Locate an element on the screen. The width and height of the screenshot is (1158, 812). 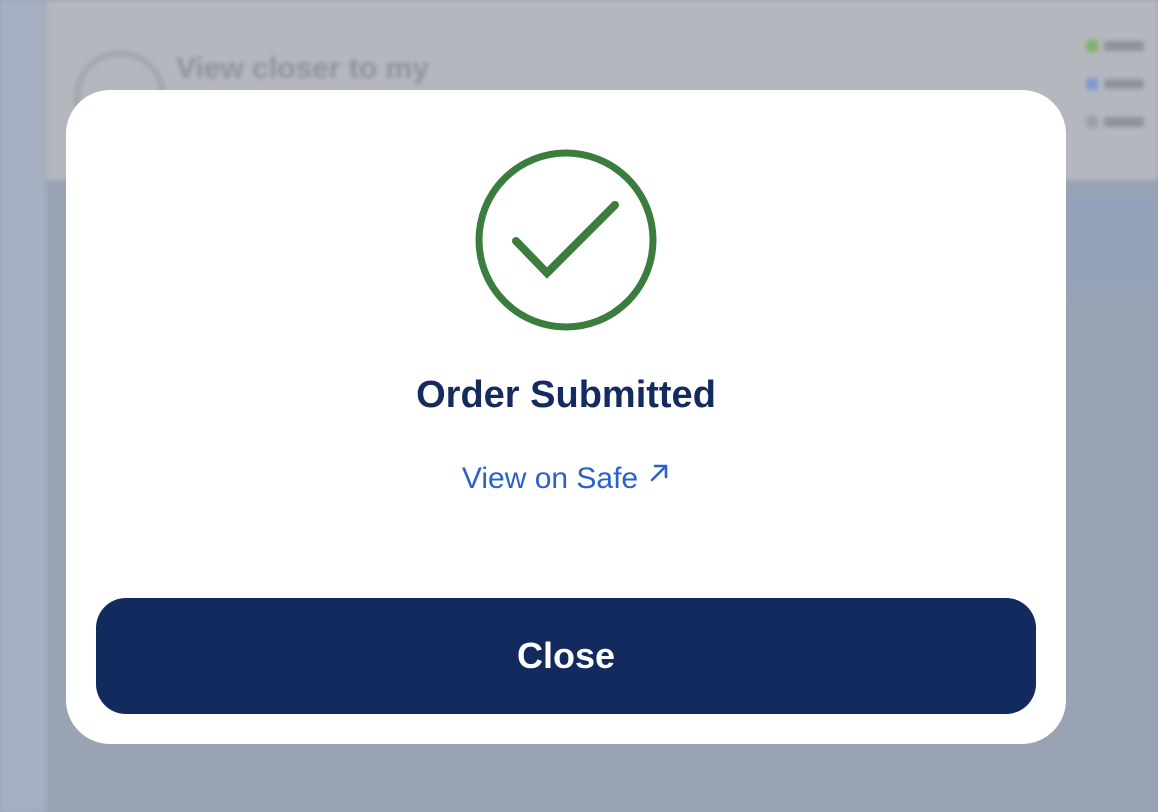
check-circle-icon is located at coordinates (566, 240).